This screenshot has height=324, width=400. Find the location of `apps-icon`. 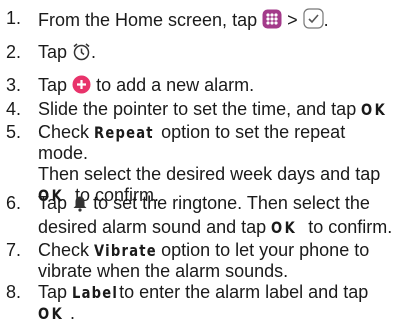

apps-icon is located at coordinates (272, 21).